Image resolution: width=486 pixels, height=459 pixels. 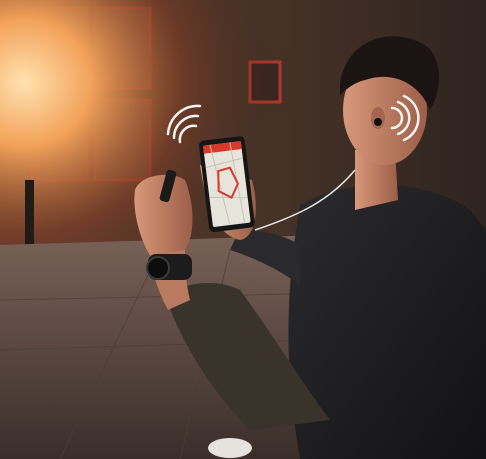 I want to click on smartwatch, so click(x=169, y=267).